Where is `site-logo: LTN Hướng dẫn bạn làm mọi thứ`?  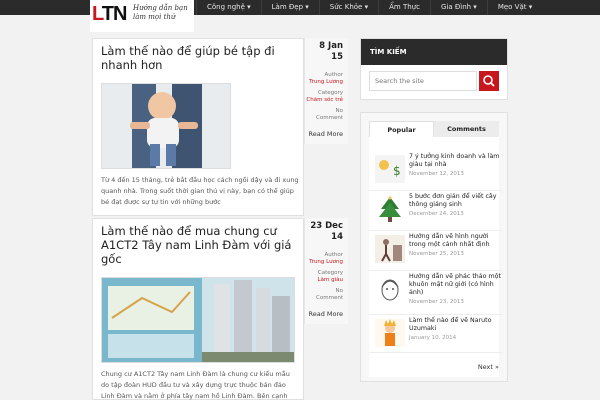
site-logo: LTN Hướng dẫn bạn làm mọi thứ is located at coordinates (142, 16).